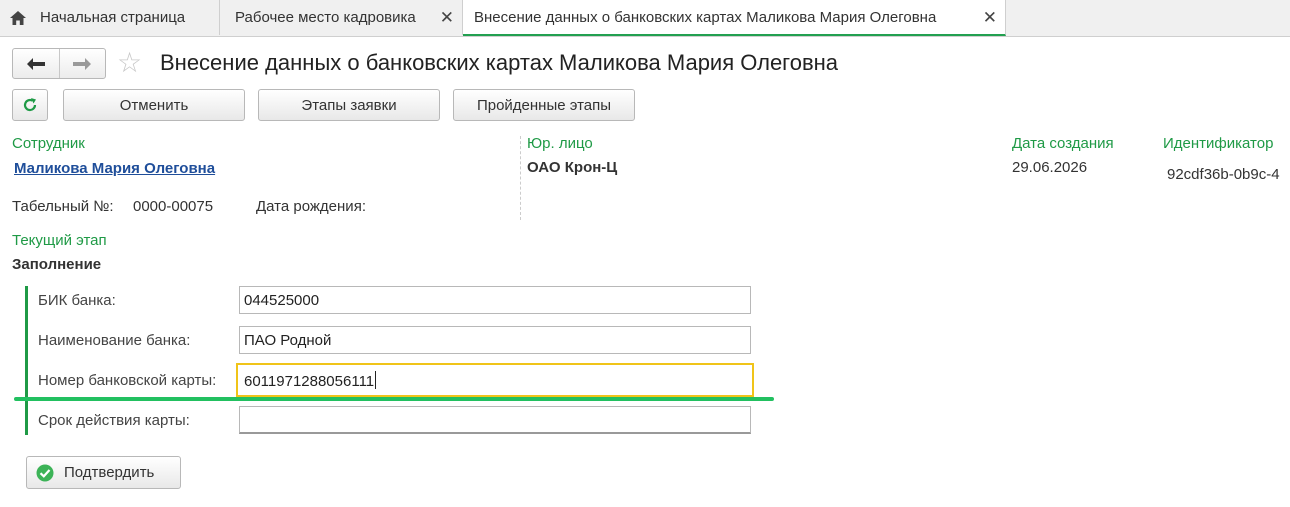 This screenshot has width=1290, height=507. Describe the element at coordinates (57, 264) in the screenshot. I see `current-stage-value: Заполнение` at that location.